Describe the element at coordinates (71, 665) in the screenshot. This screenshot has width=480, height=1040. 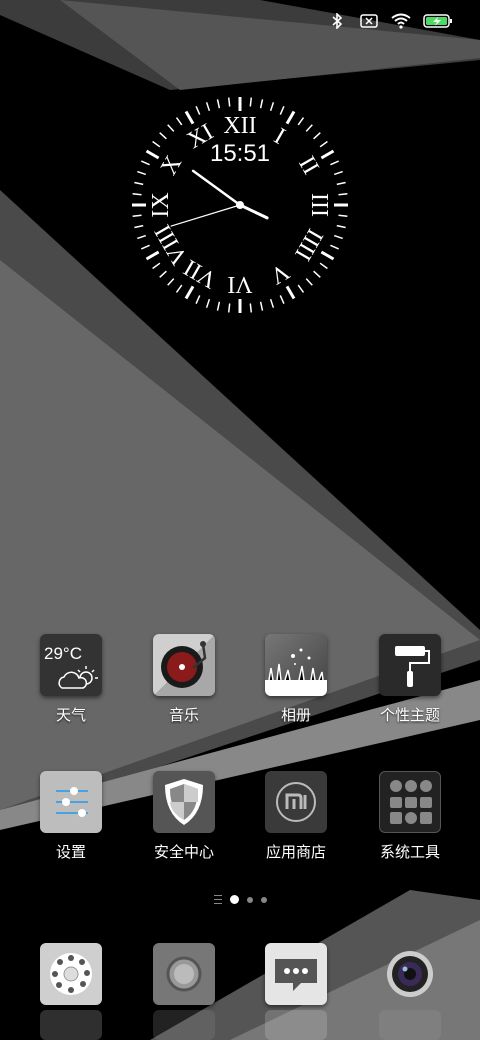
I see `weather-icon: 29°C` at that location.